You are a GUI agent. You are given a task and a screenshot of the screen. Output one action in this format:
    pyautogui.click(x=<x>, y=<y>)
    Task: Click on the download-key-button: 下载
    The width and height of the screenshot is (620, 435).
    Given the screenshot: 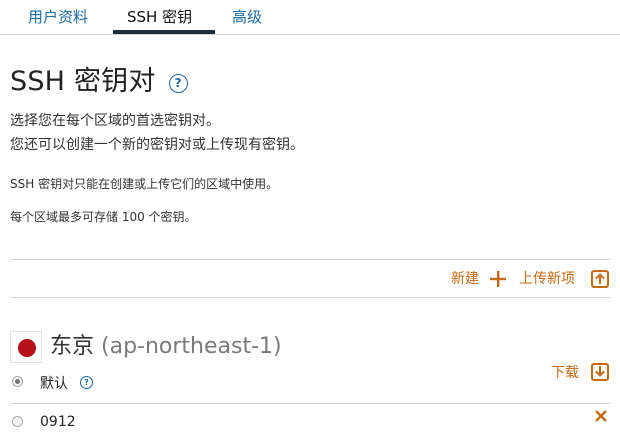 What is the action you would take?
    pyautogui.click(x=565, y=373)
    